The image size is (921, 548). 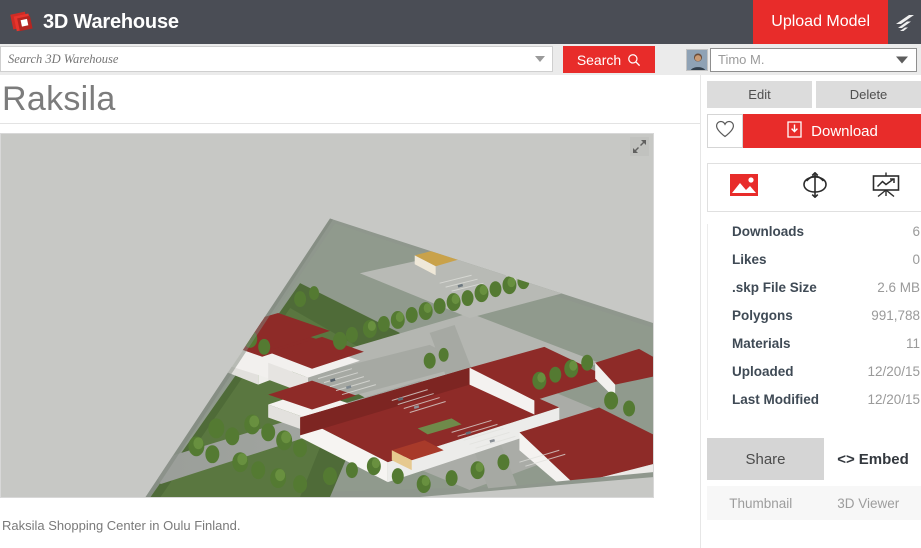 I want to click on share-subtabs: Thumbnail 3D Viewer, so click(x=814, y=503).